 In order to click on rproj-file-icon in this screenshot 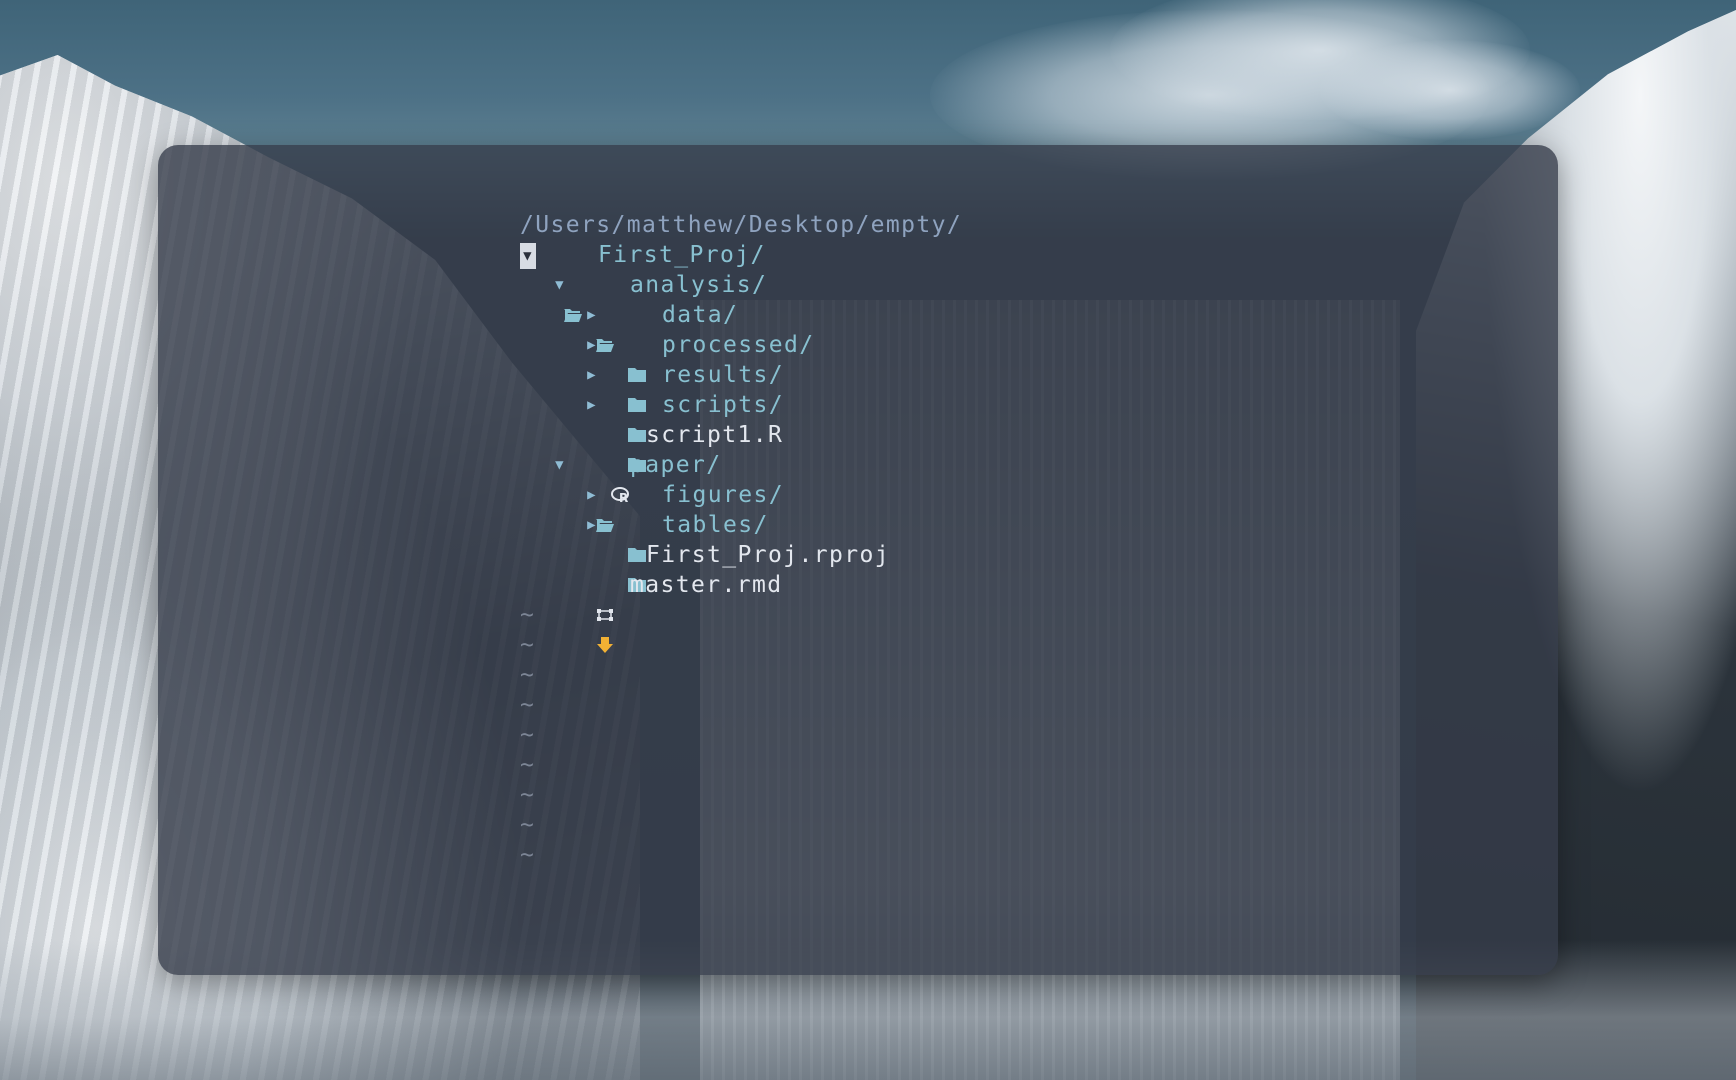, I will do `click(605, 583)`.